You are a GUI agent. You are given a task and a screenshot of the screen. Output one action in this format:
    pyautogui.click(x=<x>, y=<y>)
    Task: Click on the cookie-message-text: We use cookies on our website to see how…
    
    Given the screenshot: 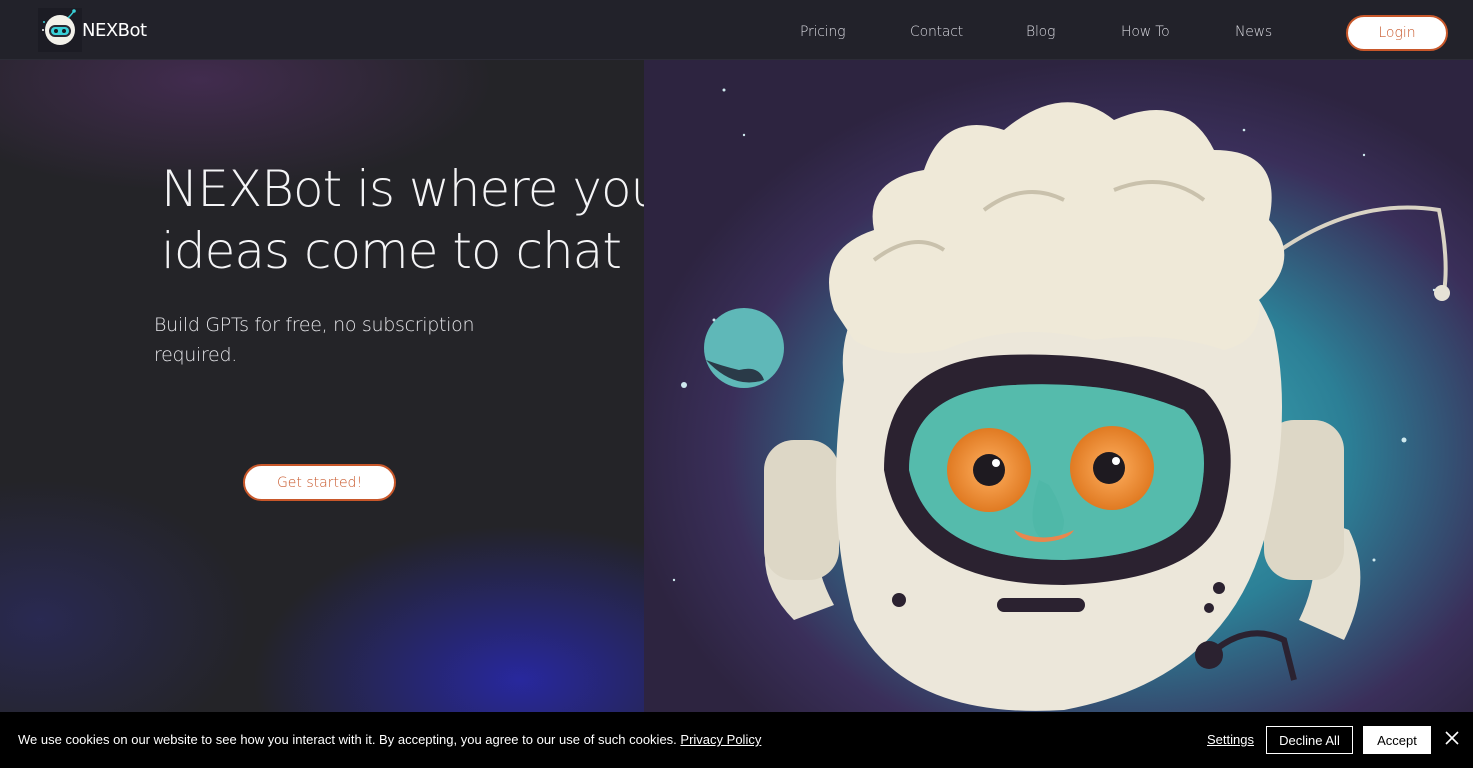 What is the action you would take?
    pyautogui.click(x=347, y=739)
    